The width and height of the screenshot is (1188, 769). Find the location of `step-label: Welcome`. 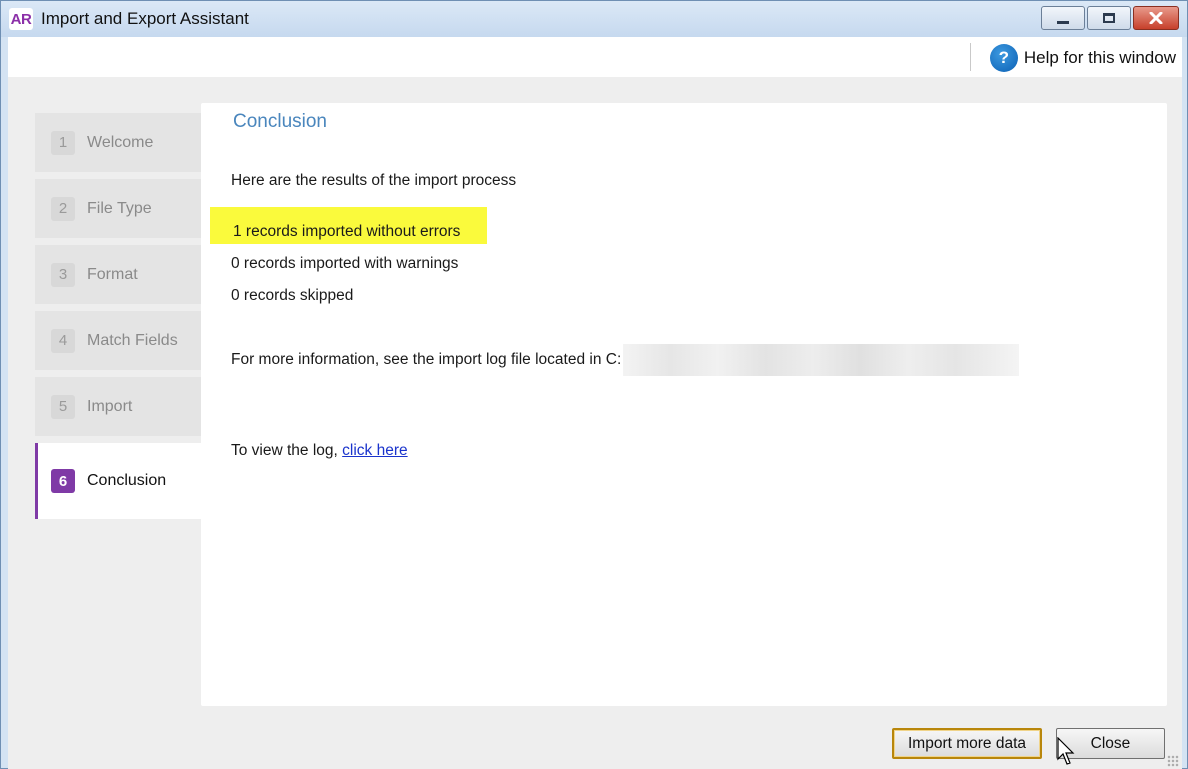

step-label: Welcome is located at coordinates (120, 142).